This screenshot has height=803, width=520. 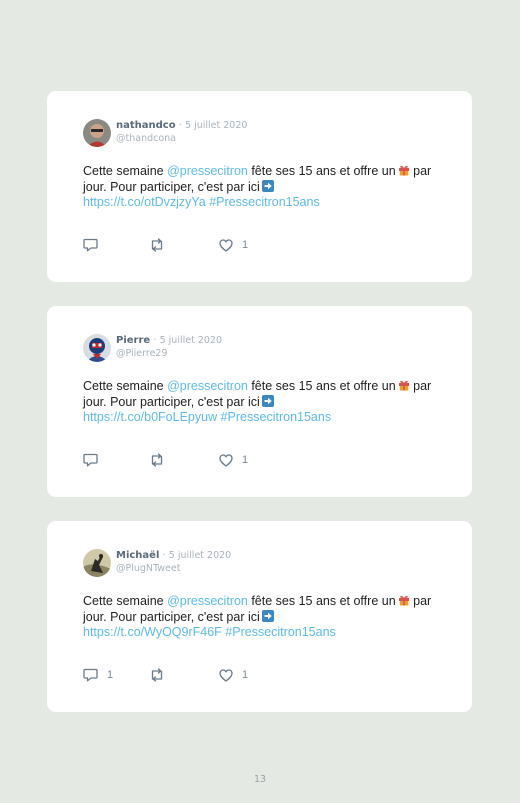 I want to click on reply-button: 1, so click(x=98, y=675).